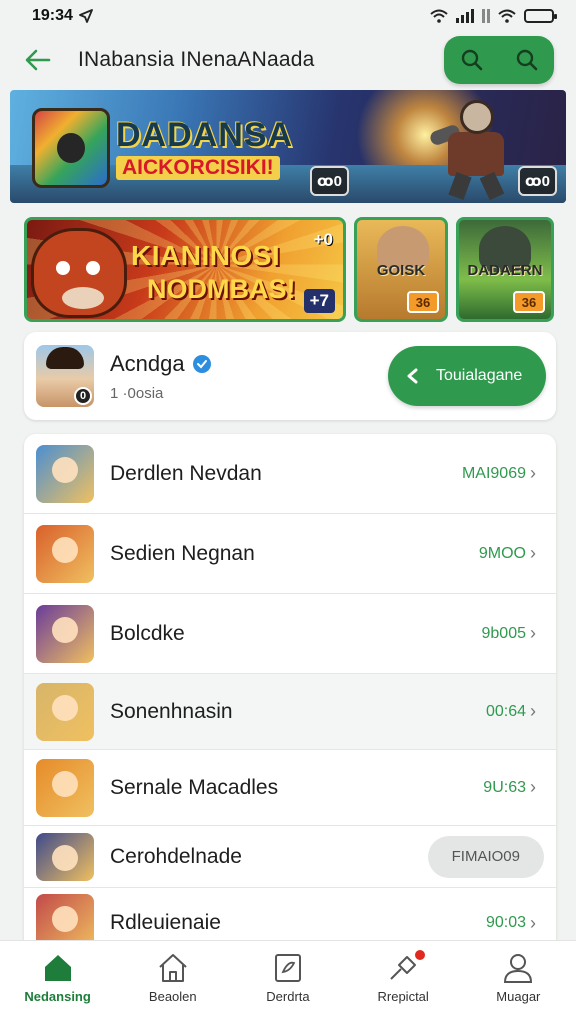 This screenshot has height=1024, width=576. I want to click on home-filled-icon, so click(57, 968).